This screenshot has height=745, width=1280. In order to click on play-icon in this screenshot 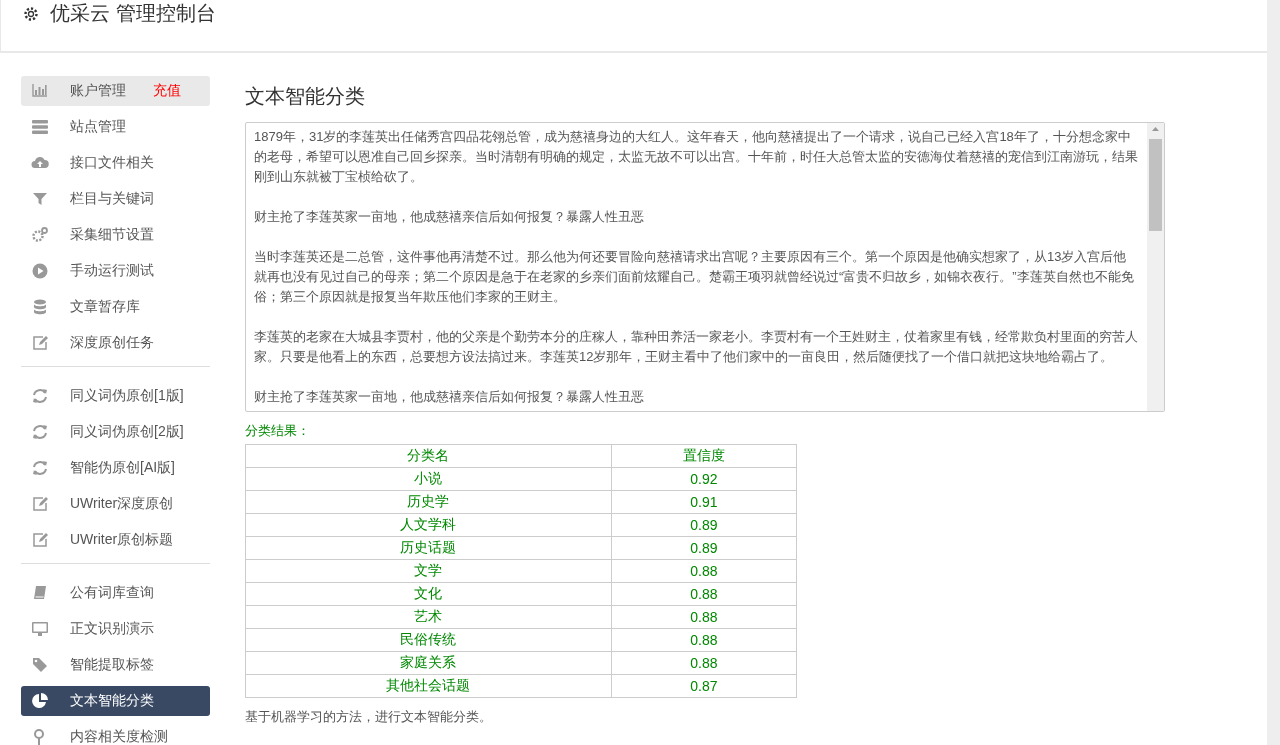, I will do `click(40, 271)`.